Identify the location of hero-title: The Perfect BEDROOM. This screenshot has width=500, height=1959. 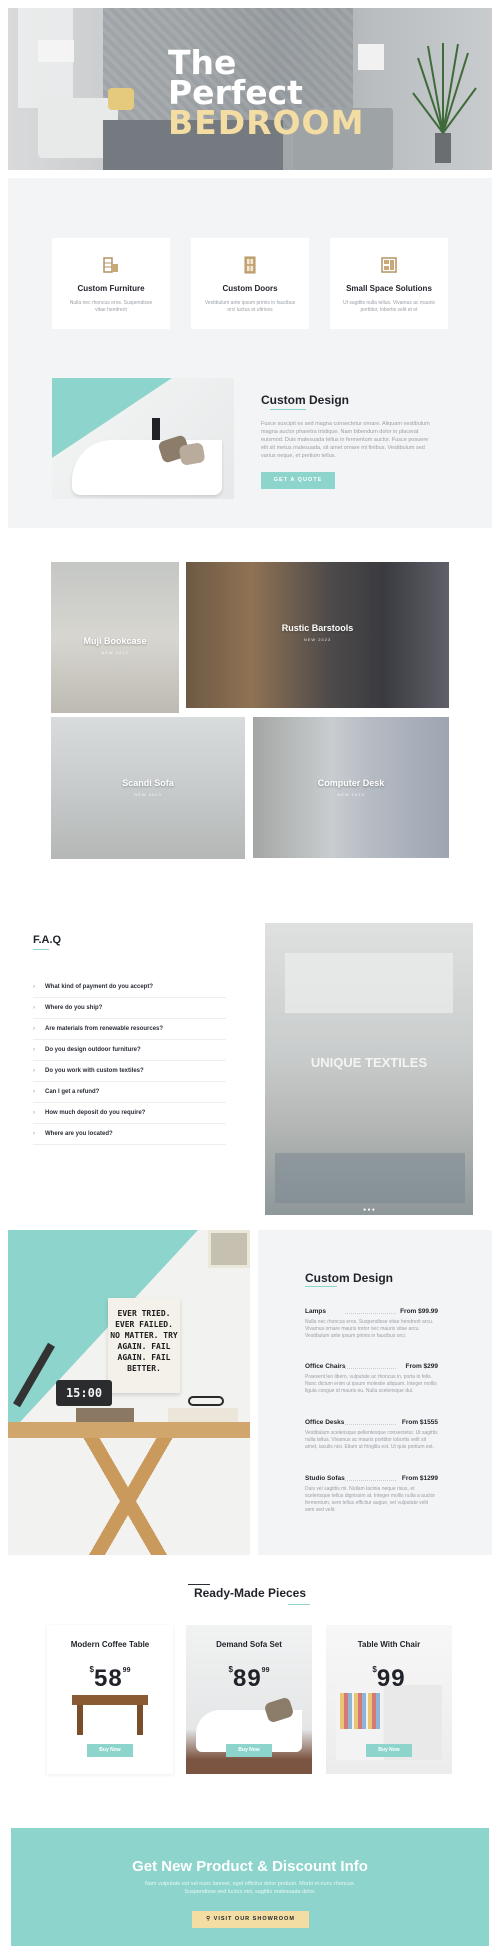
(278, 94).